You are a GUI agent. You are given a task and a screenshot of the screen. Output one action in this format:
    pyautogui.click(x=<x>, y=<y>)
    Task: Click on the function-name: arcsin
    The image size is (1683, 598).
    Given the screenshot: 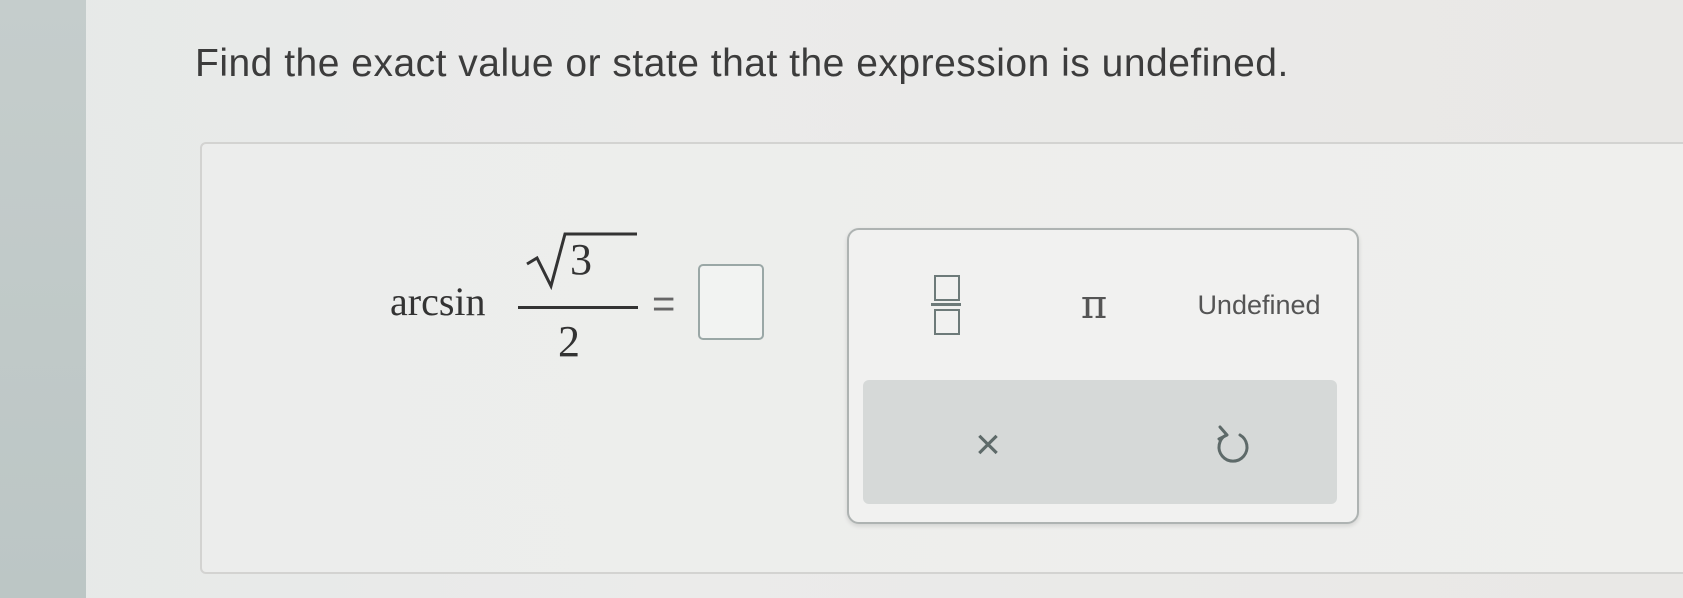 What is the action you would take?
    pyautogui.click(x=438, y=301)
    